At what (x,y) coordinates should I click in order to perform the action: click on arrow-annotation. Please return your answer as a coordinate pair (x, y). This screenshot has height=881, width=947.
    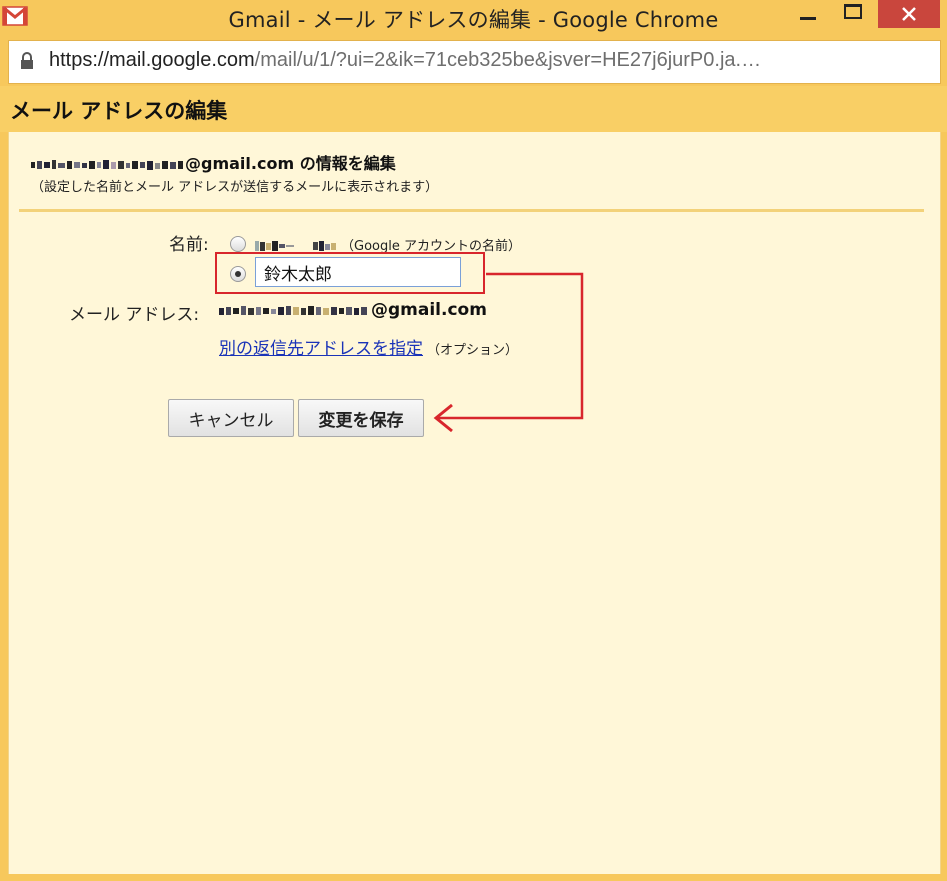
    Looking at the image, I should click on (508, 352).